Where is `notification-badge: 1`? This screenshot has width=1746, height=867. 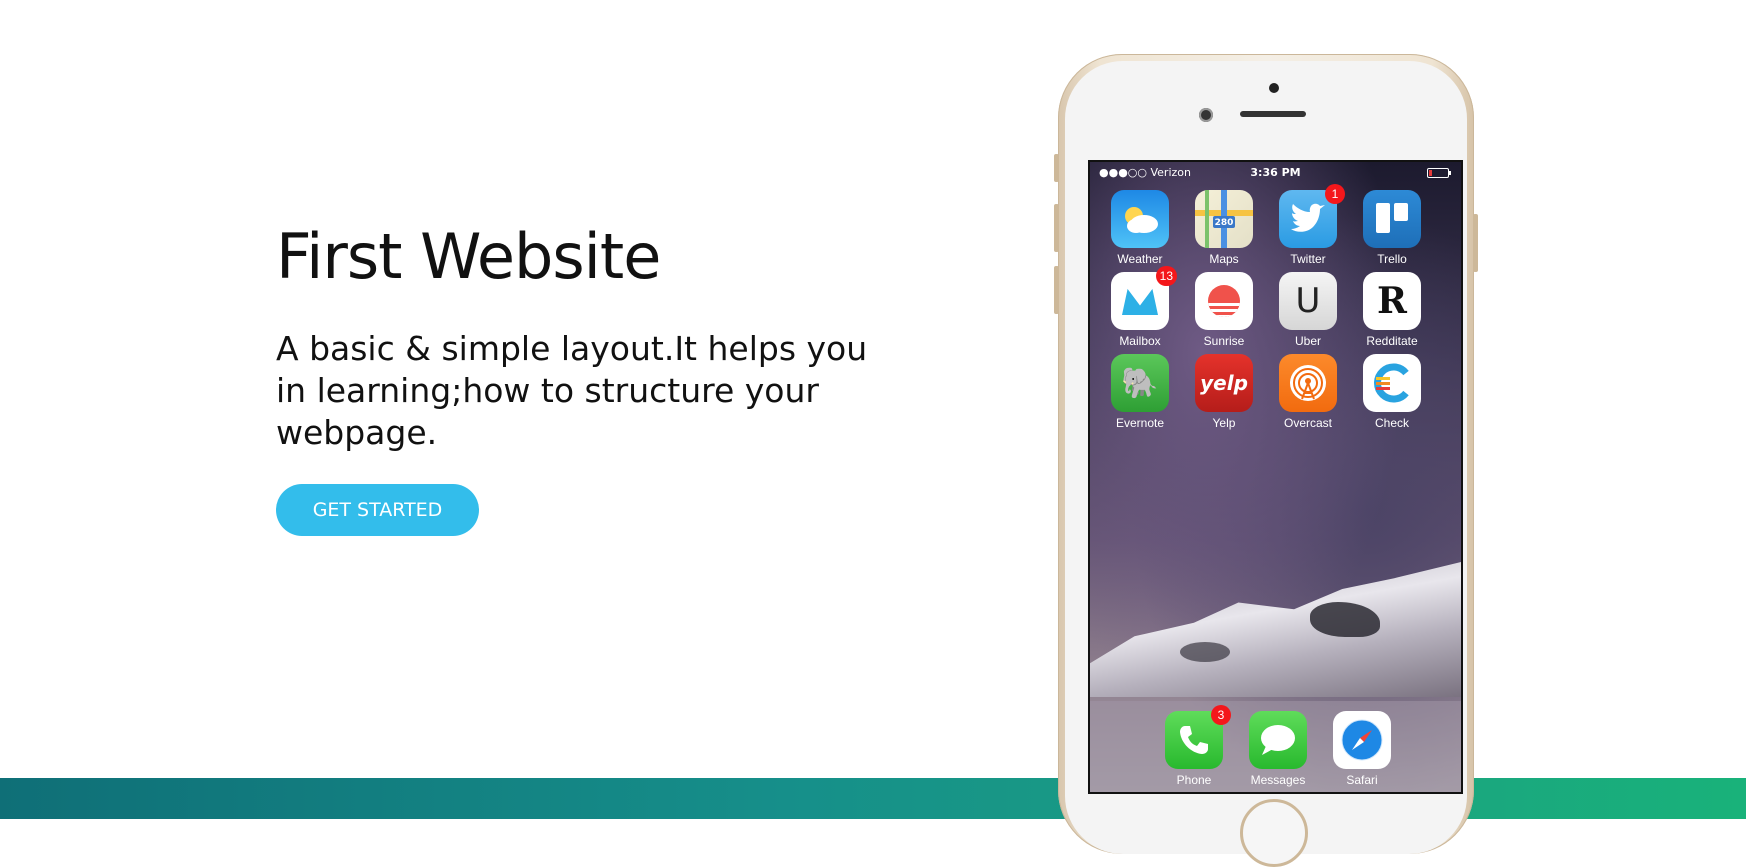
notification-badge: 1 is located at coordinates (1335, 194).